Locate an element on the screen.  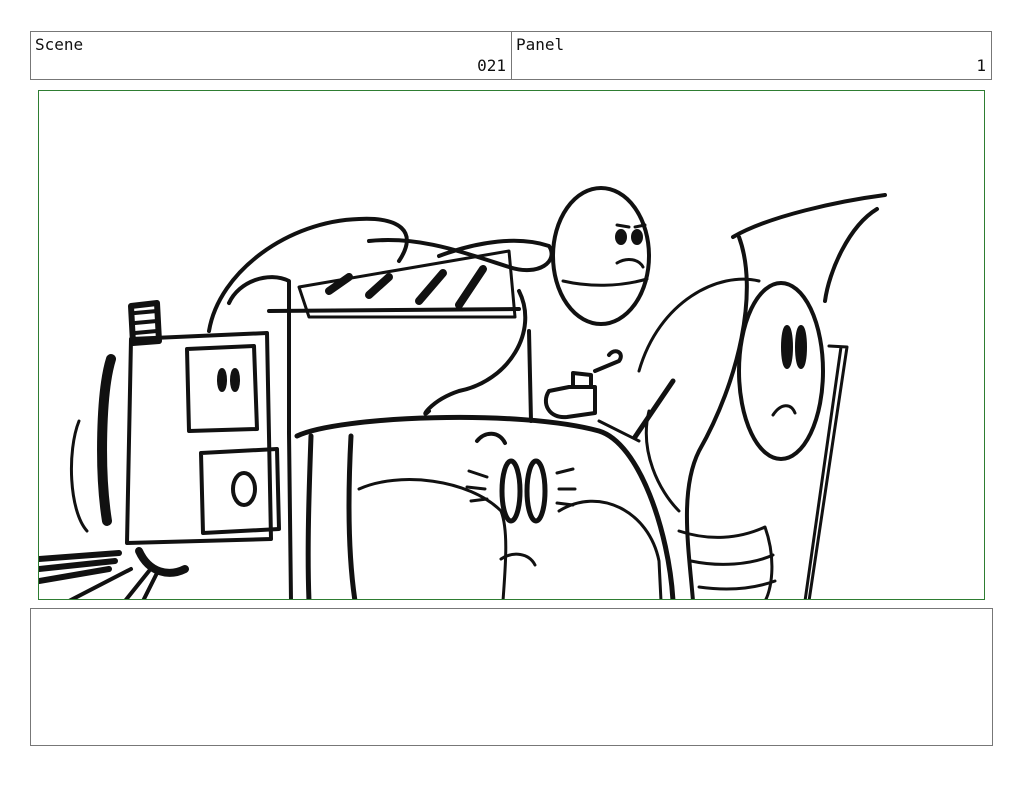
mirror-character is located at coordinates (601, 256).